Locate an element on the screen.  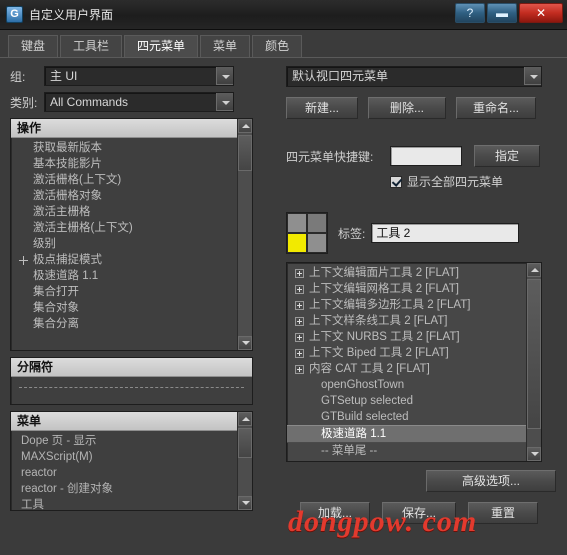
tab-menu: 菜单 is located at coordinates (225, 46).